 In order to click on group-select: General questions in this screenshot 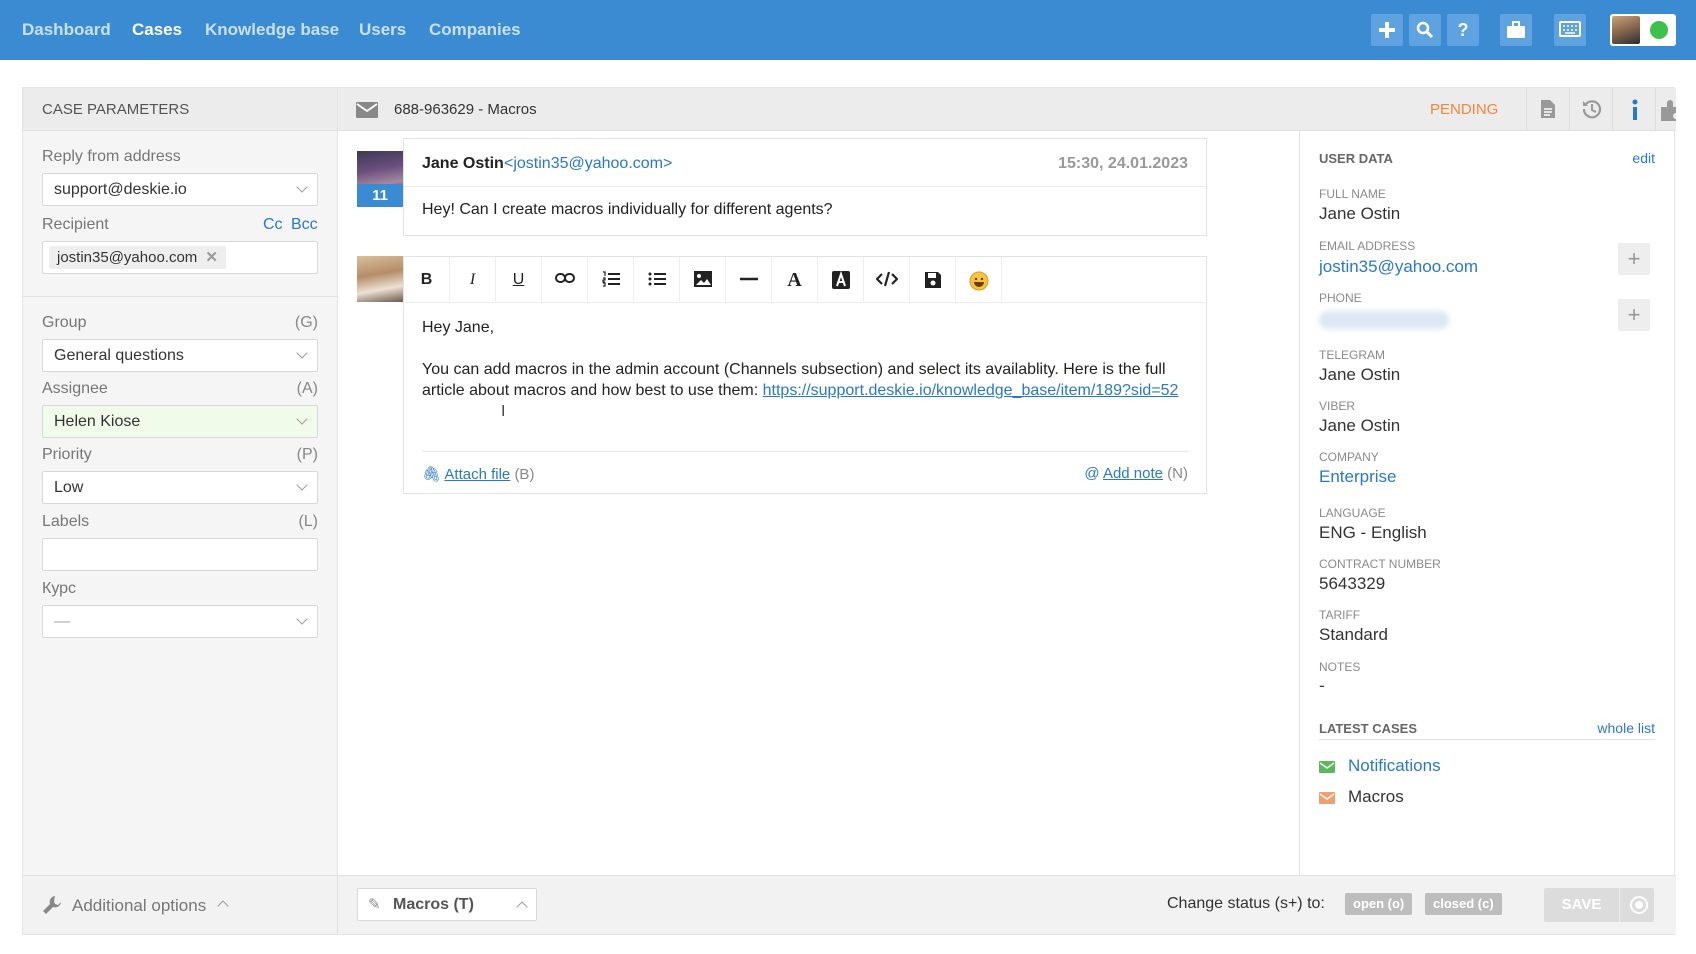, I will do `click(180, 355)`.